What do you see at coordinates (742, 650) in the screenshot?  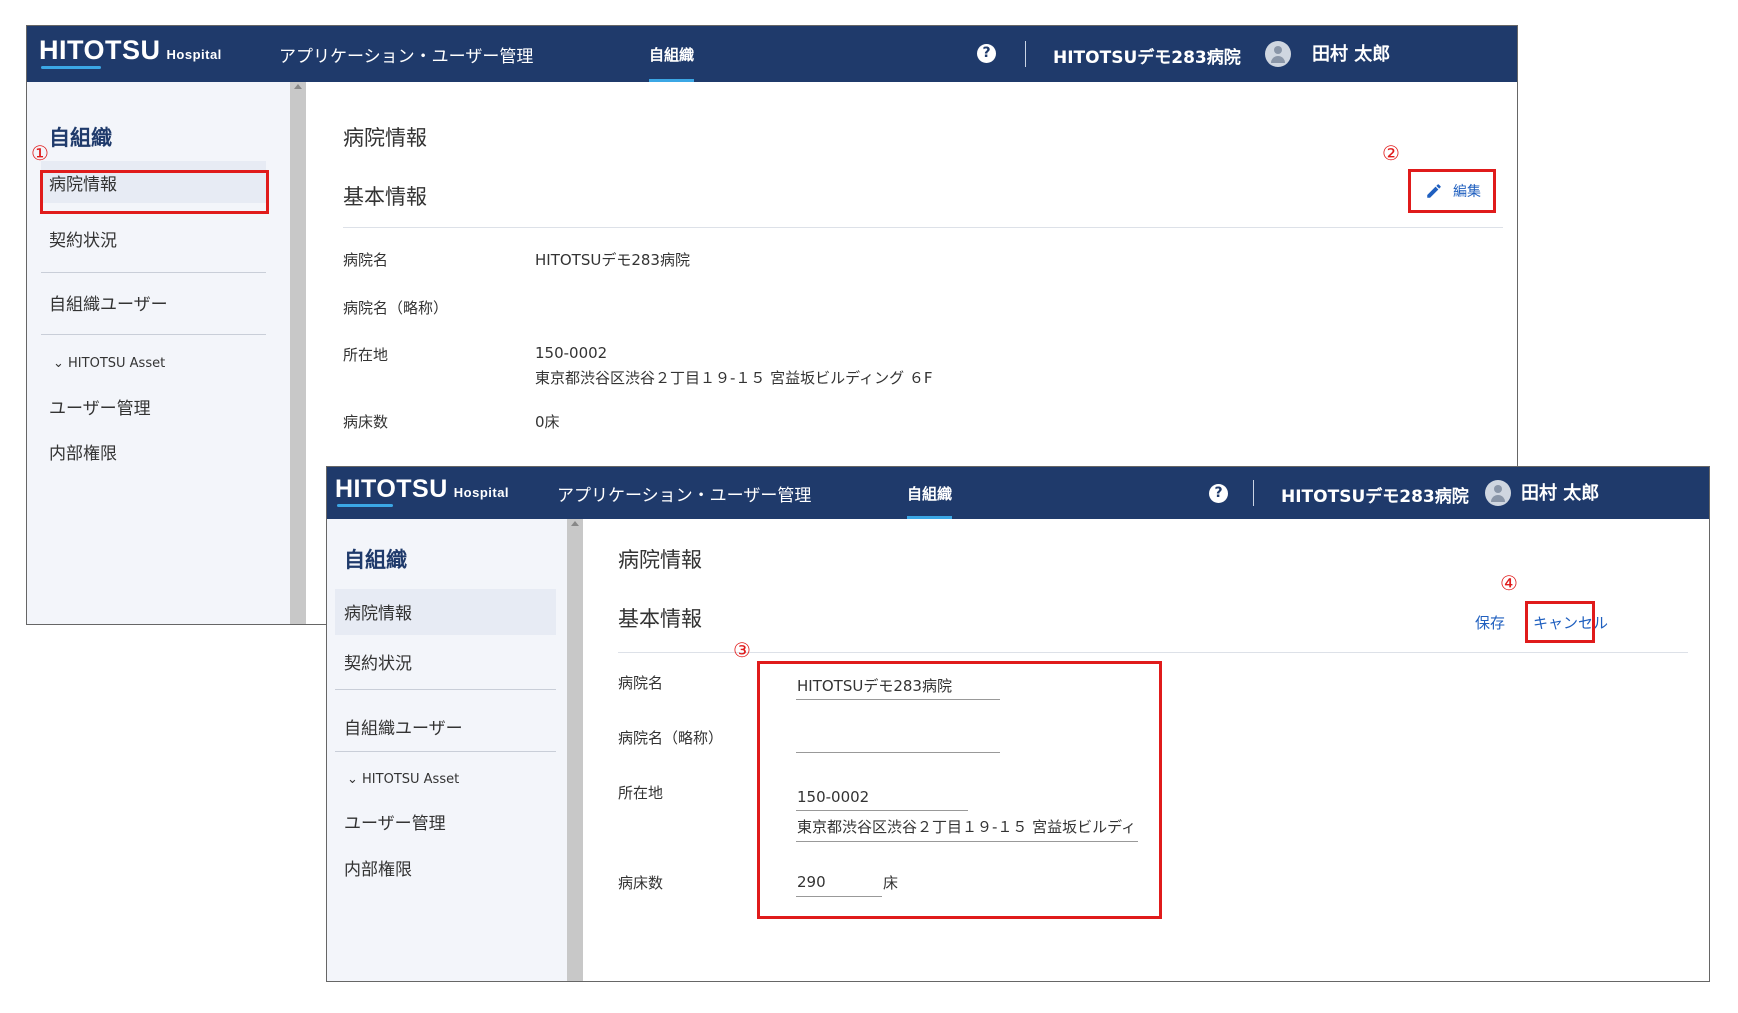 I see `callout-number-3: ③` at bounding box center [742, 650].